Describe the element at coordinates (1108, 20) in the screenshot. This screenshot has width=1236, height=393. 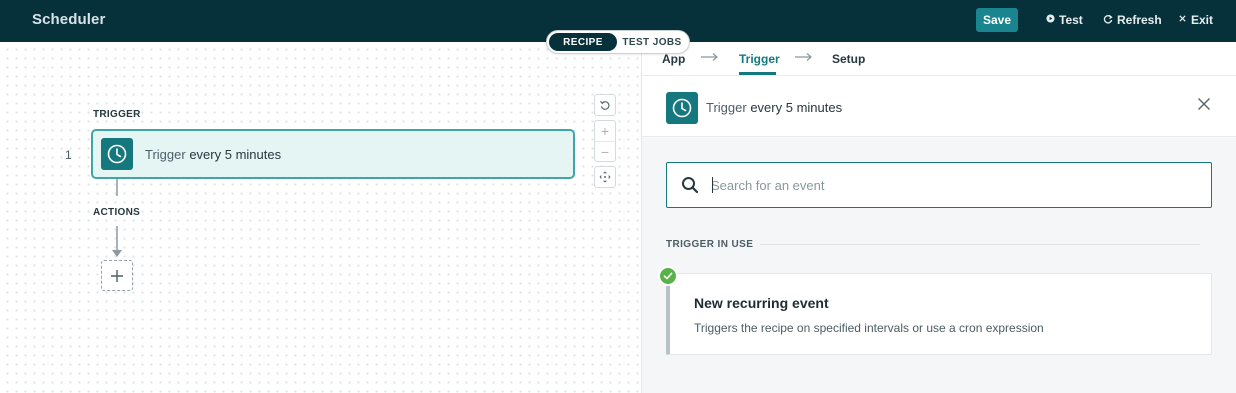
I see `refresh-icon` at that location.